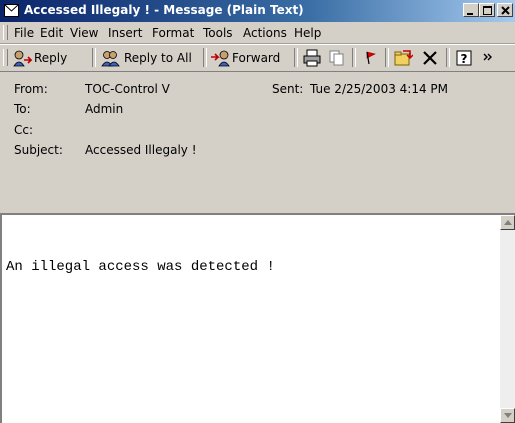  What do you see at coordinates (288, 89) in the screenshot?
I see `sent-label: Sent:` at bounding box center [288, 89].